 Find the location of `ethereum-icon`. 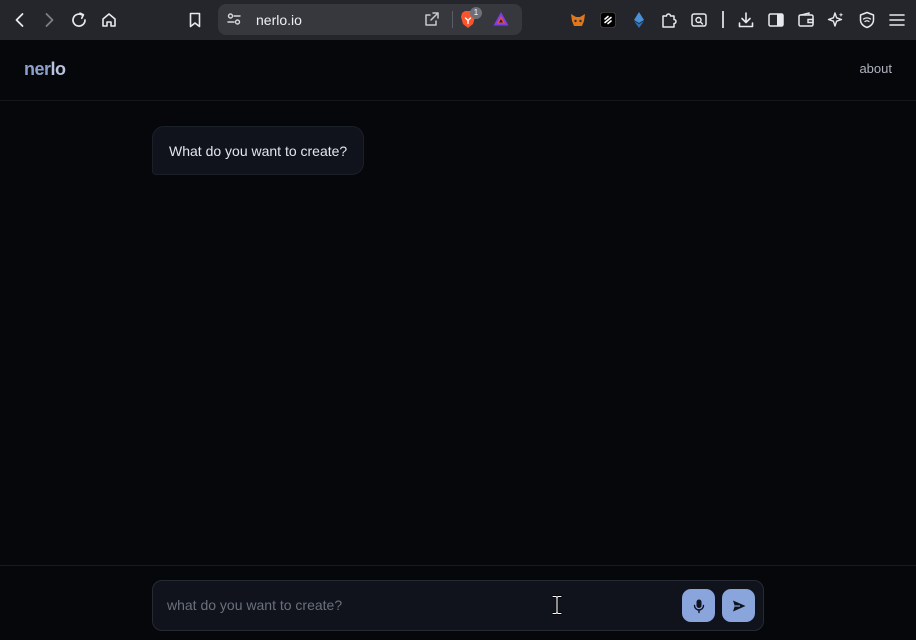

ethereum-icon is located at coordinates (639, 20).